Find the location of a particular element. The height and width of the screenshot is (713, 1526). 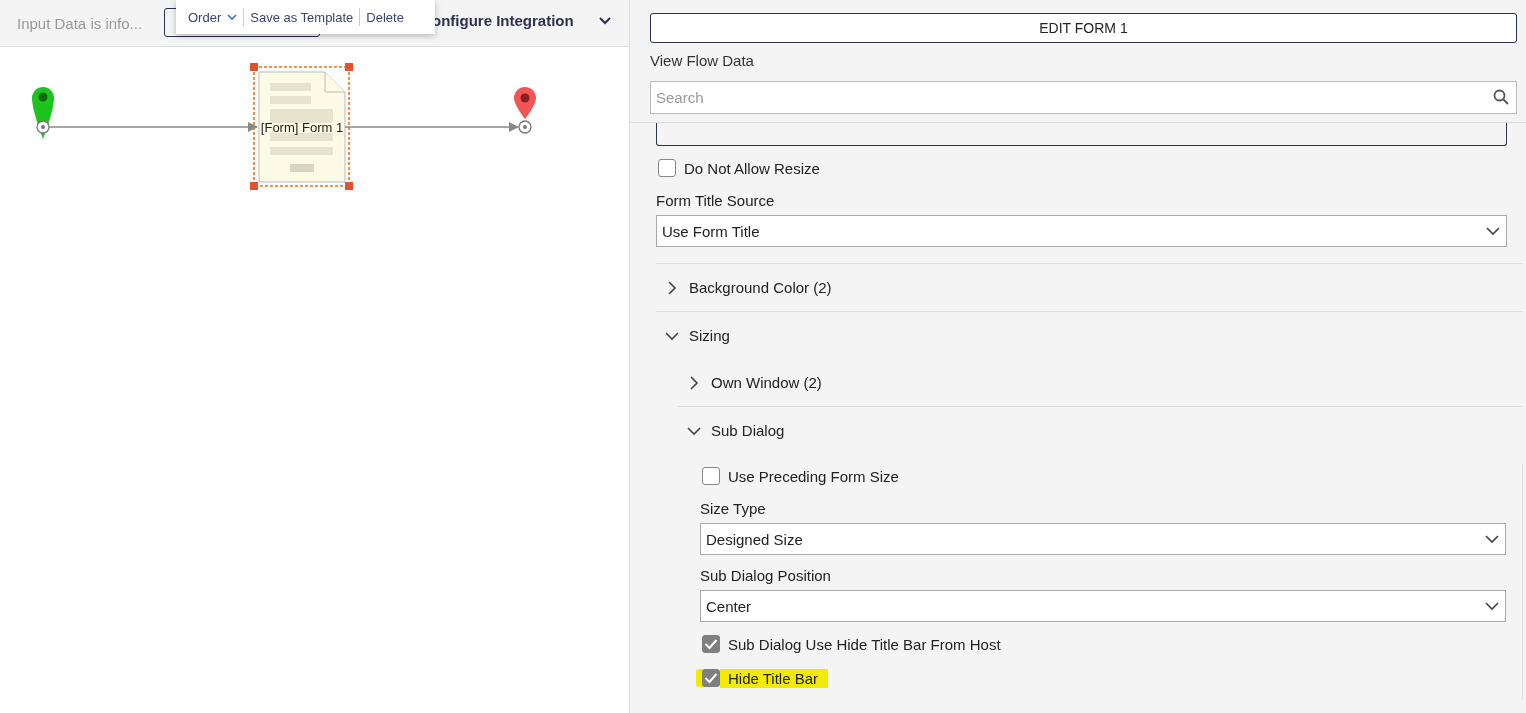

view-flow-data-link: View Flow Data is located at coordinates (702, 60).